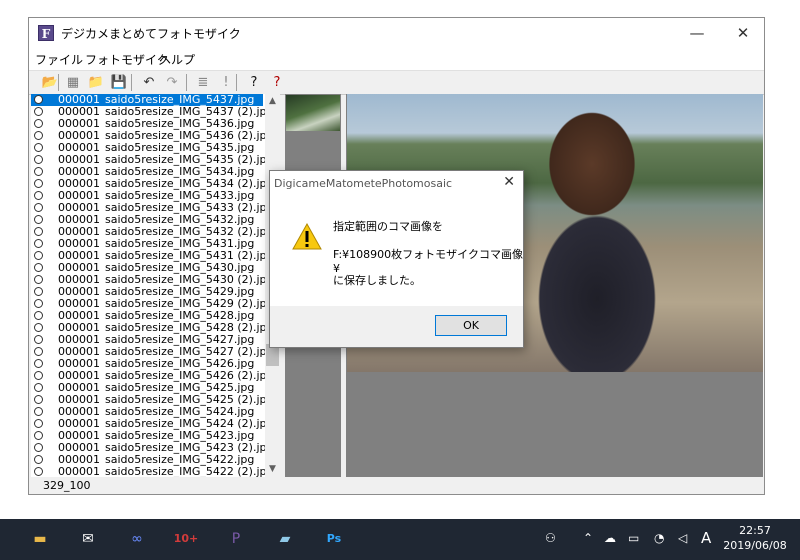 The height and width of the screenshot is (560, 800). Describe the element at coordinates (119, 82) in the screenshot. I see `save-icon: 💾` at that location.